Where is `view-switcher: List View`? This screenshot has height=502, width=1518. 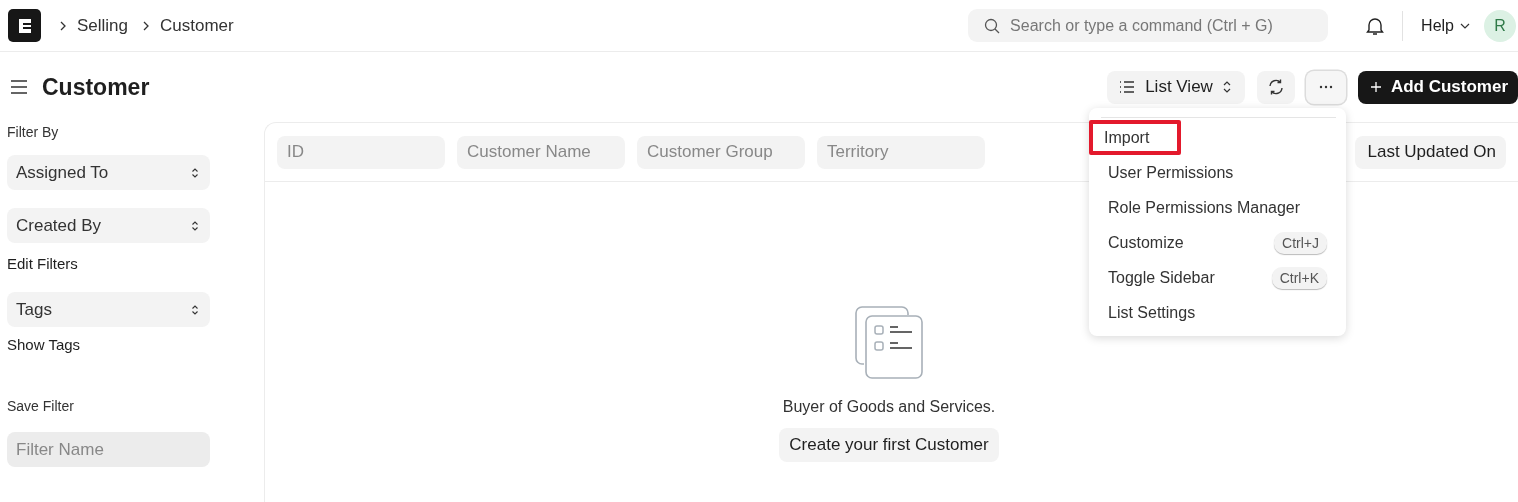 view-switcher: List View is located at coordinates (1176, 87).